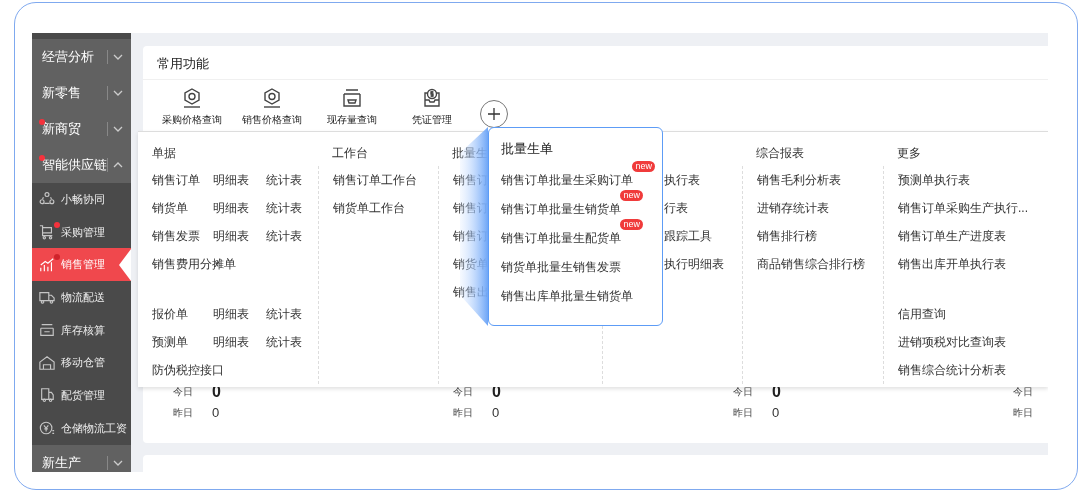 The height and width of the screenshot is (493, 1080). What do you see at coordinates (81, 297) in the screenshot?
I see `sidebar-item: 物流配送` at bounding box center [81, 297].